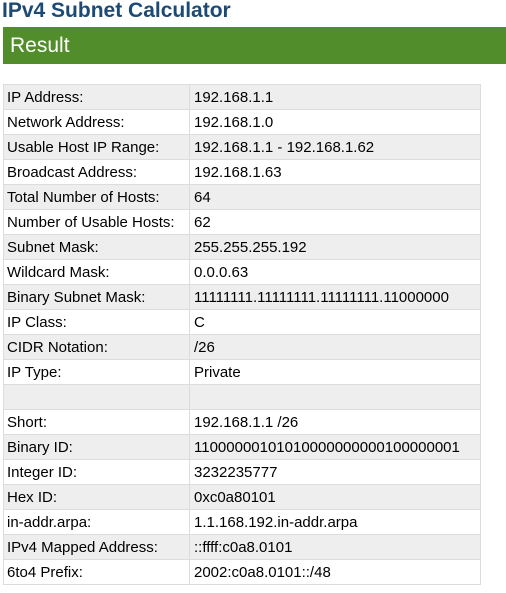  Describe the element at coordinates (335, 547) in the screenshot. I see `row-value: ::ffff:c0a8.0101` at that location.